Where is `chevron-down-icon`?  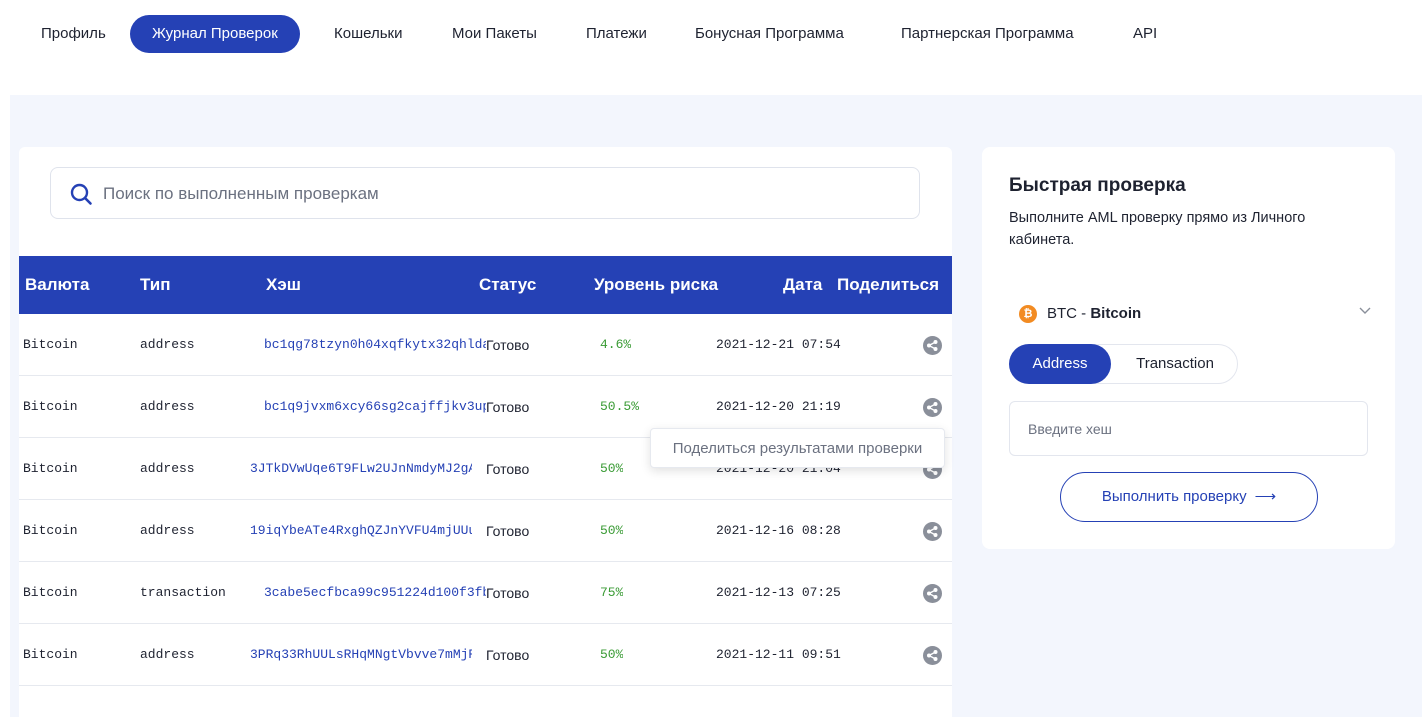
chevron-down-icon is located at coordinates (1365, 310).